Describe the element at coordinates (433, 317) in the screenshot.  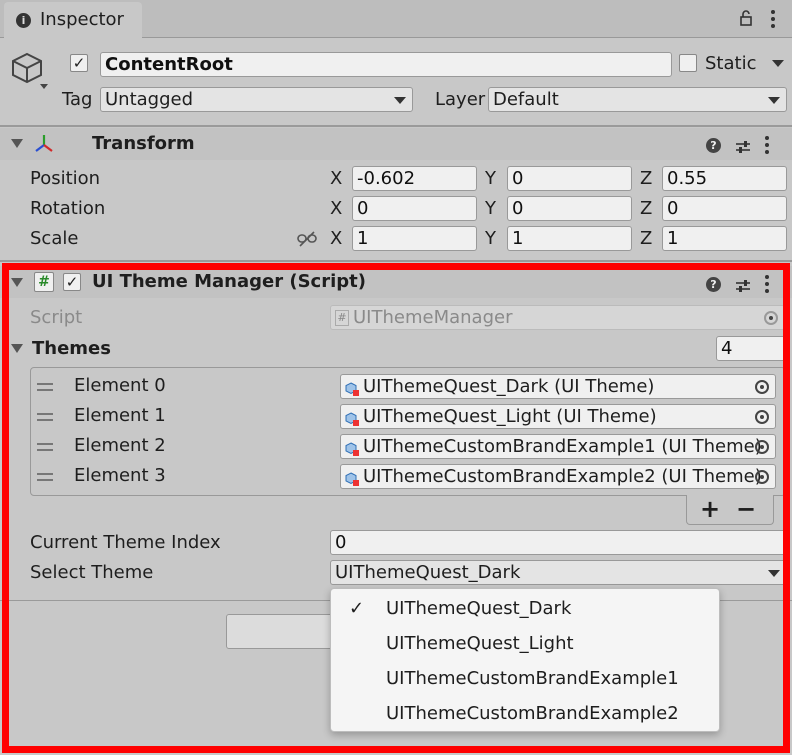
I see `script-value: UIThemeManager` at that location.